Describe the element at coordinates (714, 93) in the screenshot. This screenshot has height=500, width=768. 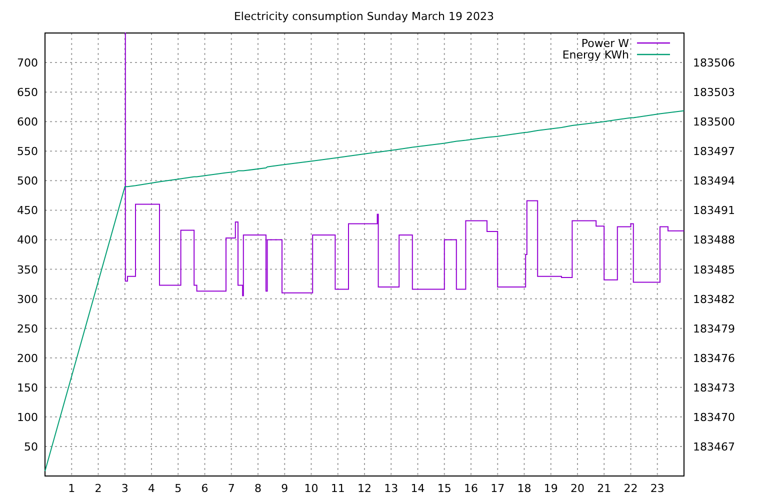
I see `axis-tick-label: 183503` at that location.